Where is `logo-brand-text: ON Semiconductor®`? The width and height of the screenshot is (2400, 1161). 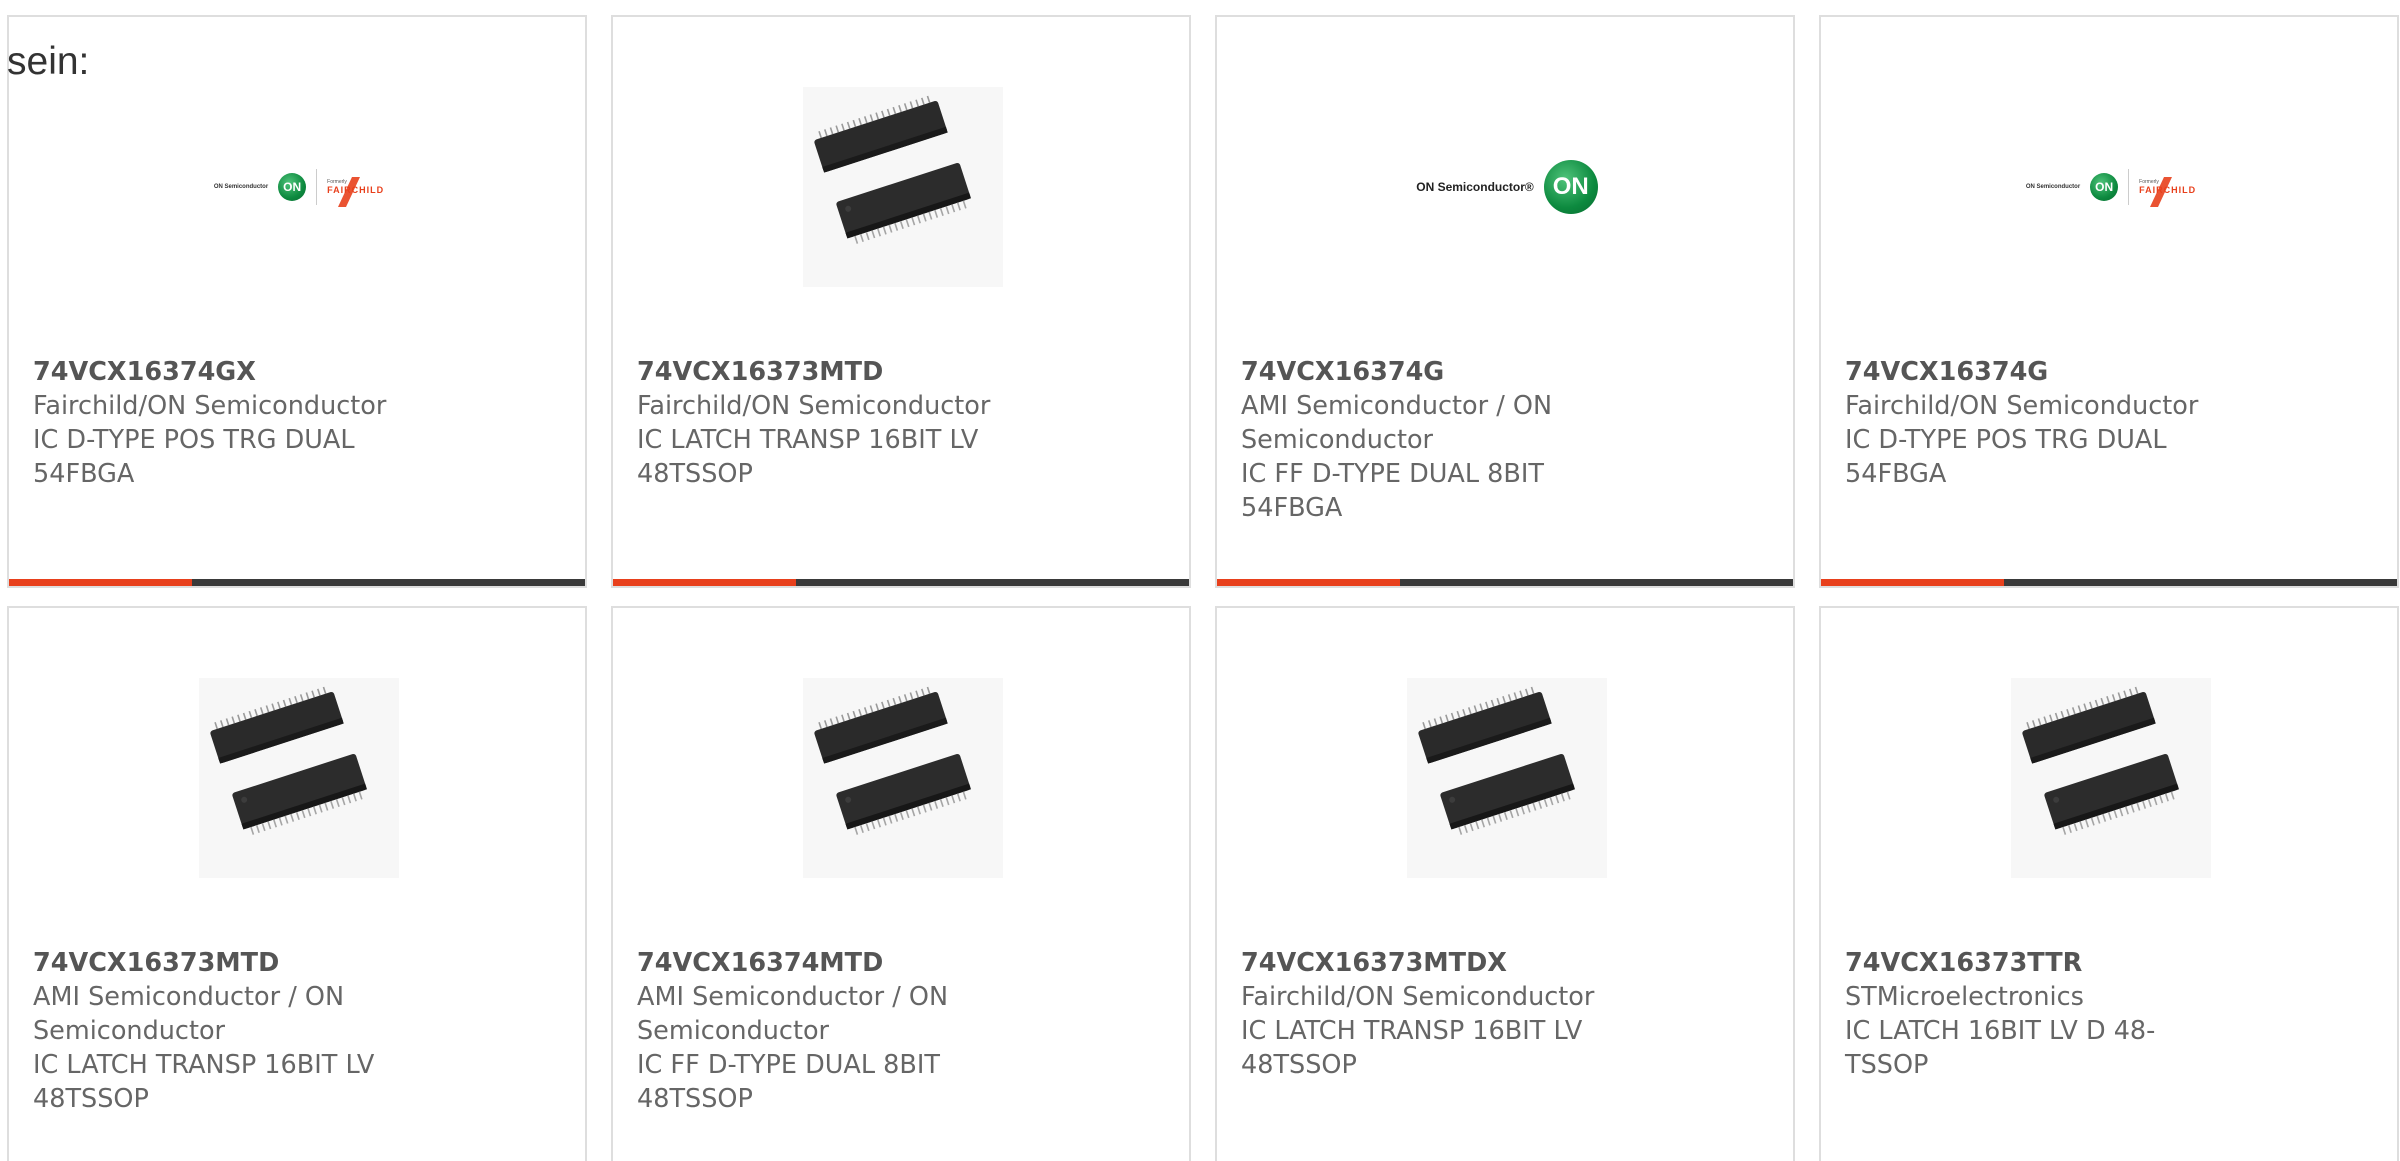
logo-brand-text: ON Semiconductor® is located at coordinates (1475, 187).